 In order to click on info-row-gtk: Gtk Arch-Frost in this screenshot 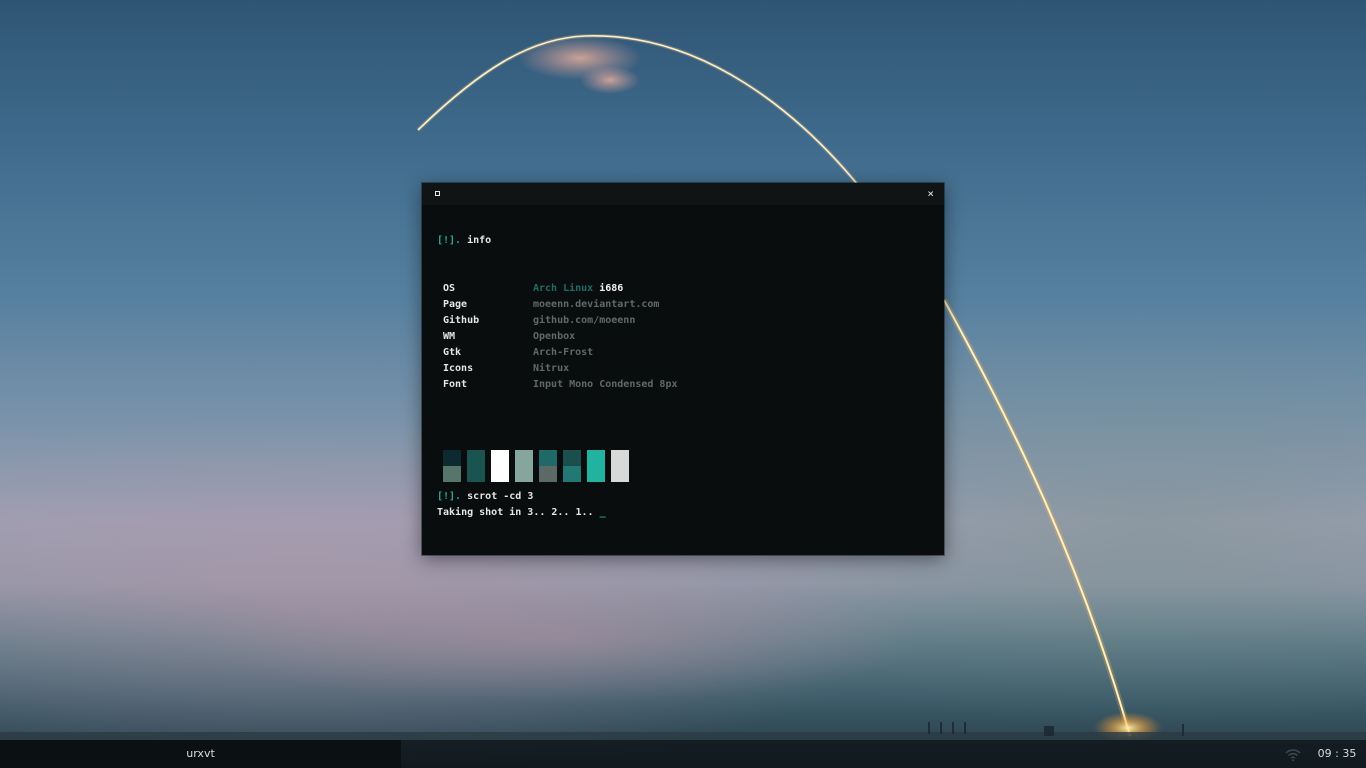, I will do `click(593, 353)`.